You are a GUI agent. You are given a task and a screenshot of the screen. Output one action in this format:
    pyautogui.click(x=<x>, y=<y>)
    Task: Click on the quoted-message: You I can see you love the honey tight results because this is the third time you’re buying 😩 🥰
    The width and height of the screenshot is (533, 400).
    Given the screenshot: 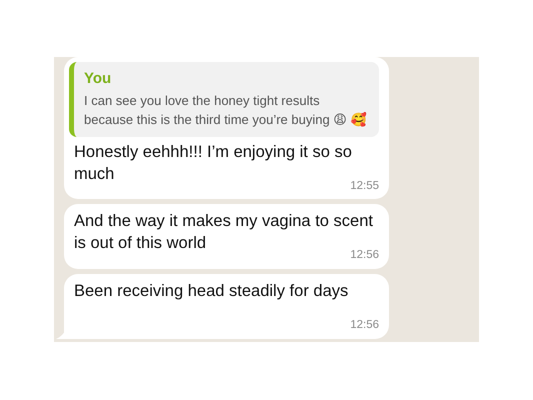 What is the action you would take?
    pyautogui.click(x=224, y=99)
    